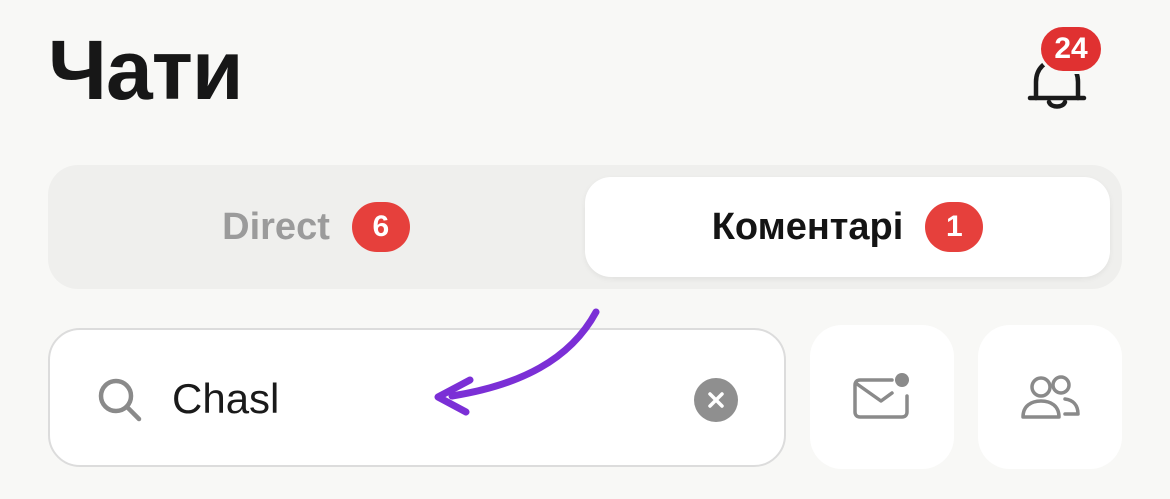  Describe the element at coordinates (422, 399) in the screenshot. I see `search-input` at that location.